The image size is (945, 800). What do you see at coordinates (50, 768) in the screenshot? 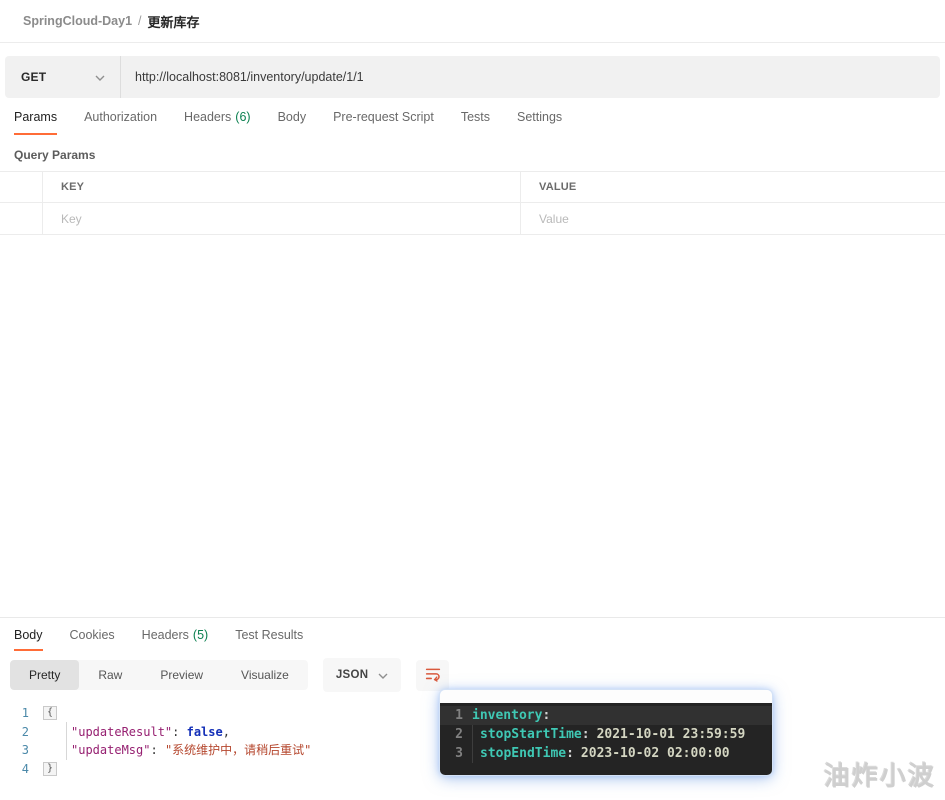
I see `fold-marker-close-brace: }` at bounding box center [50, 768].